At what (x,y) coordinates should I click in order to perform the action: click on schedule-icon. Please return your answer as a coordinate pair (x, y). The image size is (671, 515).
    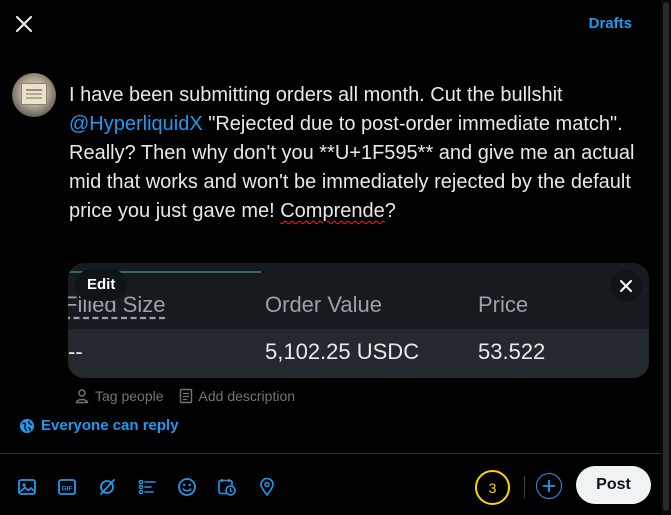
    Looking at the image, I should click on (227, 487).